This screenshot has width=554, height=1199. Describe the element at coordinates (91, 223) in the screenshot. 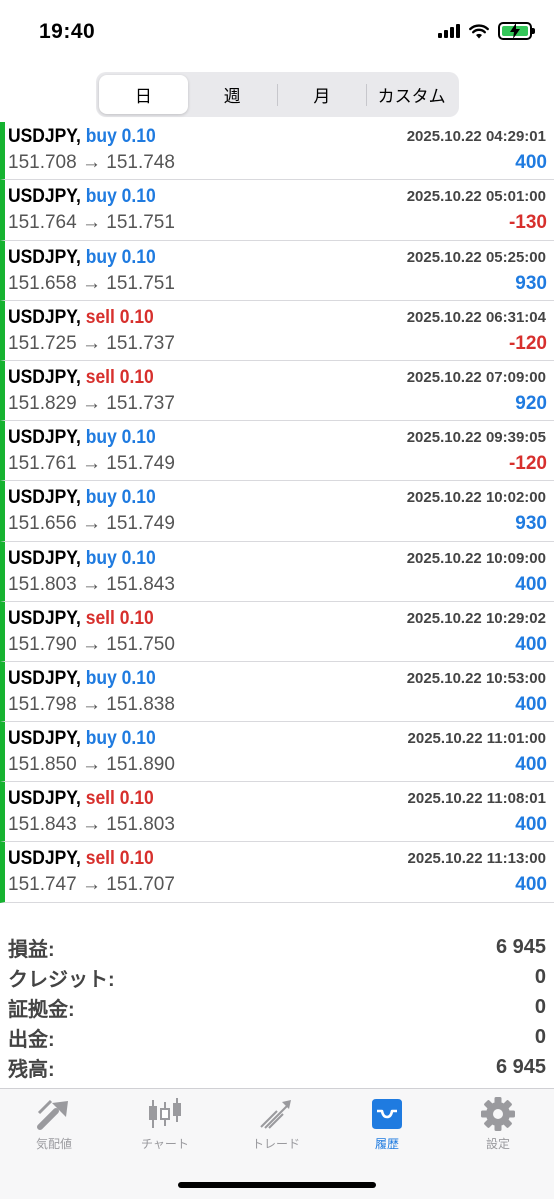

I see `trade-prices: 151.764 → 151.751` at that location.